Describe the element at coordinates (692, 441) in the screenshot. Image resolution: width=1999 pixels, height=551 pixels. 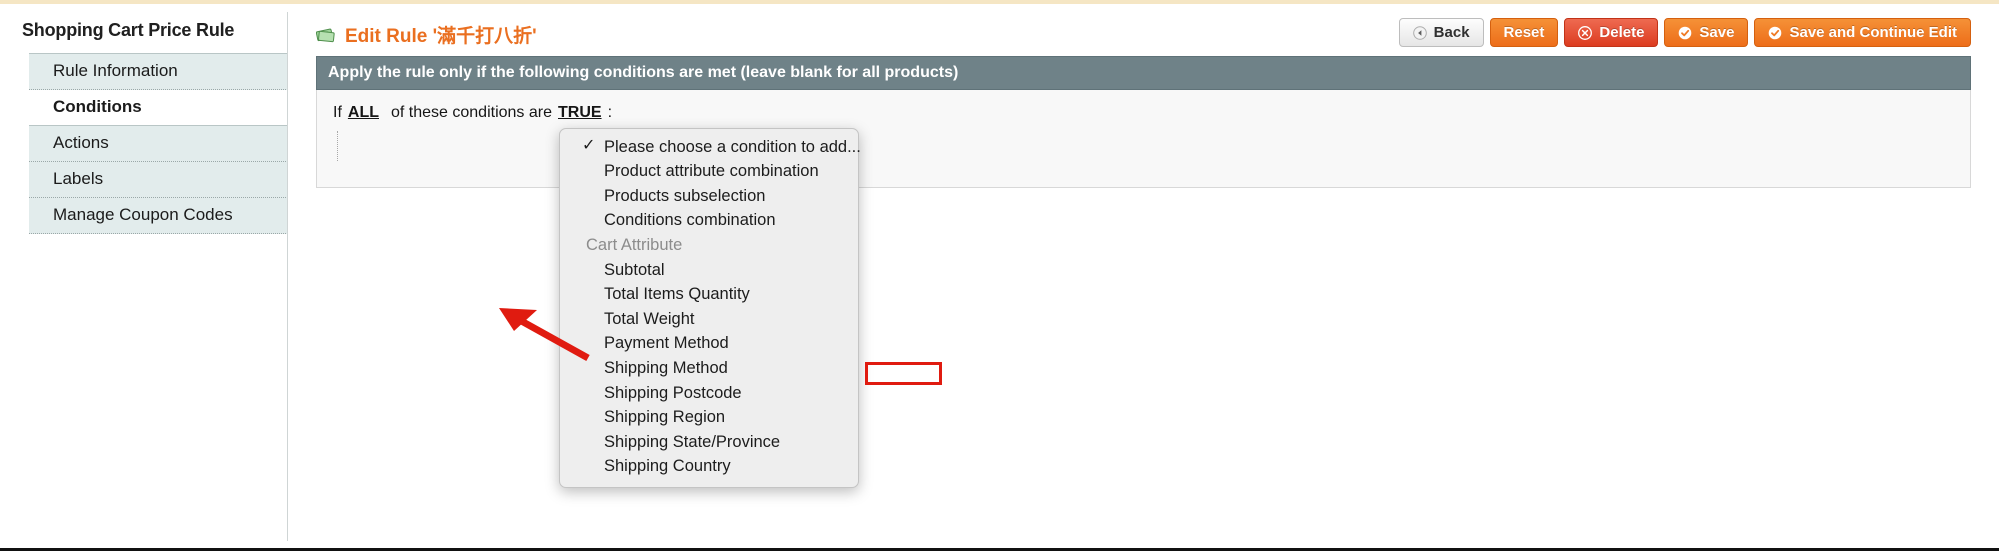
I see `dropdown-option-label: Shipping State/Province` at that location.